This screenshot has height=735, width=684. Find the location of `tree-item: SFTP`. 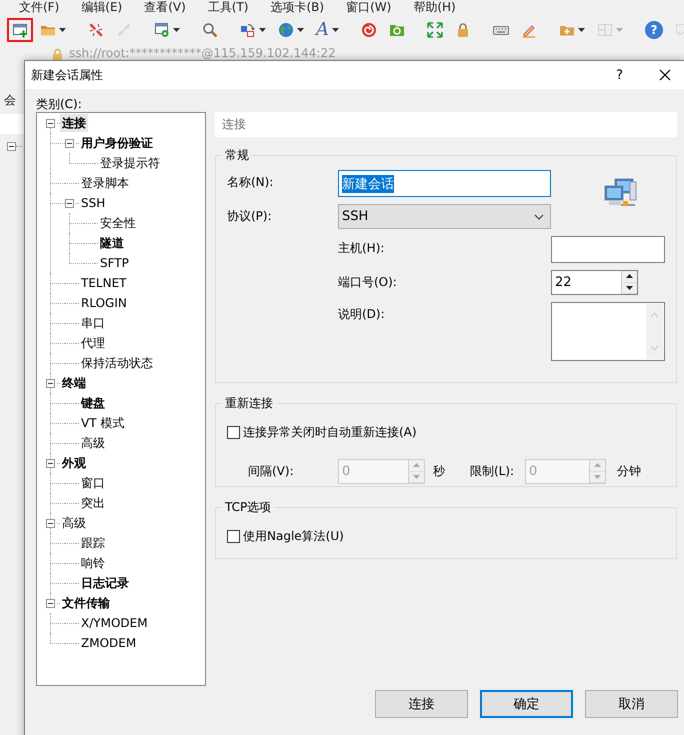

tree-item: SFTP is located at coordinates (114, 263).